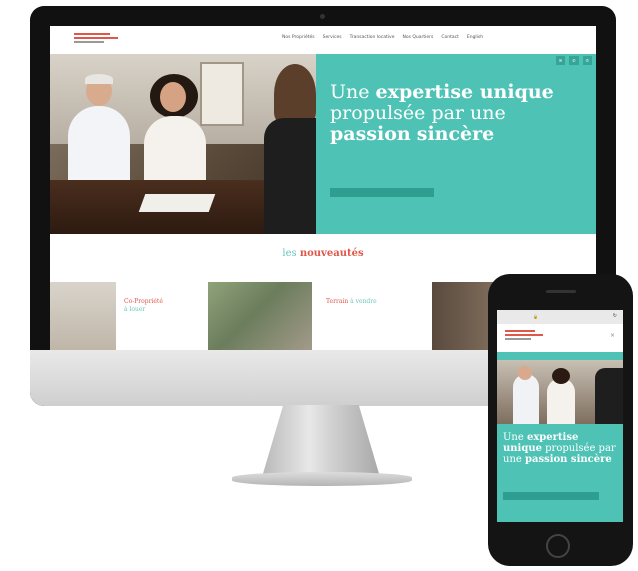  What do you see at coordinates (475, 37) in the screenshot?
I see `nav-item-language: English` at bounding box center [475, 37].